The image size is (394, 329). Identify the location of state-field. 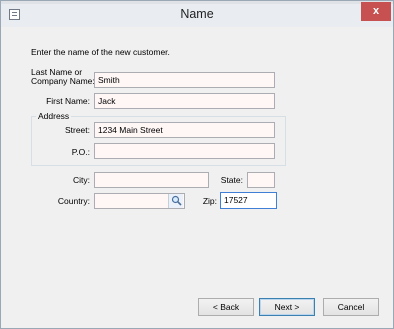
(261, 180).